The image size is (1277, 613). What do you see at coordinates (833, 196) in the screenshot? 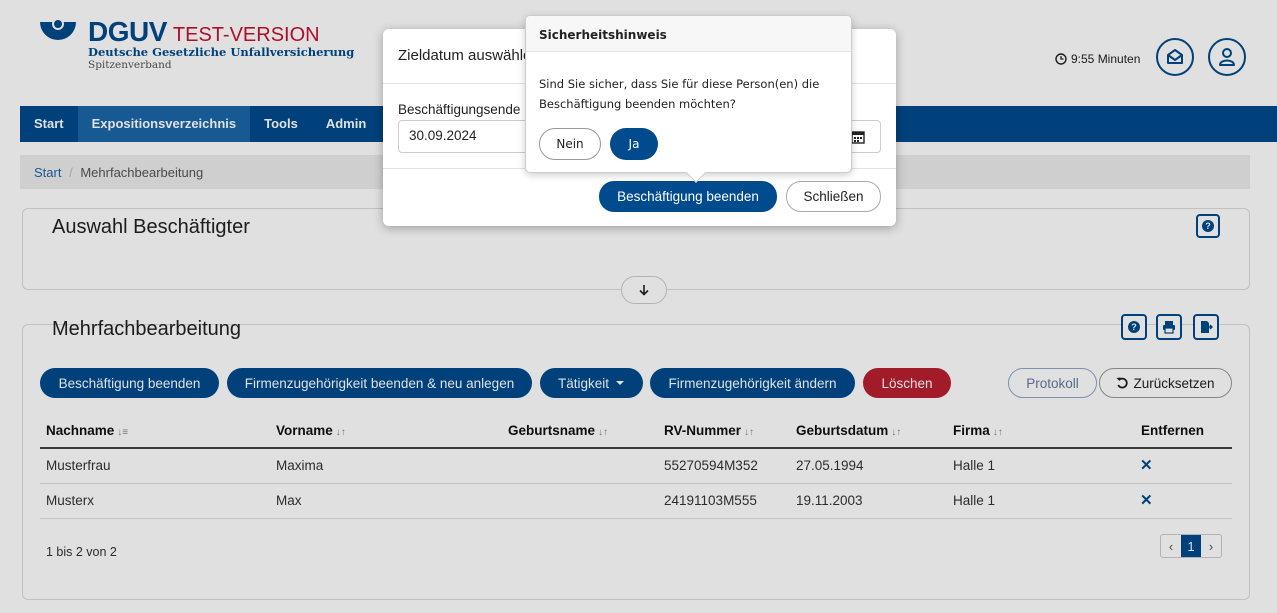
I see `modal-schliessen-button: Schließen` at bounding box center [833, 196].